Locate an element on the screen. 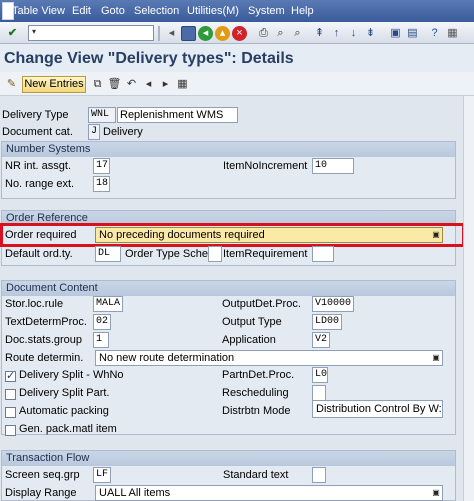 The image size is (474, 501). exit-icon: ▴ is located at coordinates (222, 33).